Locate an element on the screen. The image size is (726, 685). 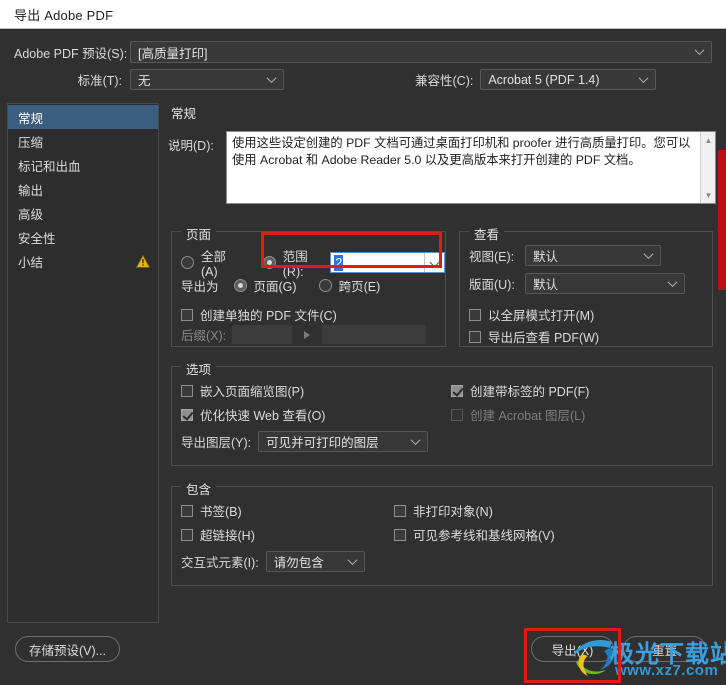
layout-label: 版面(U): is located at coordinates (492, 285).